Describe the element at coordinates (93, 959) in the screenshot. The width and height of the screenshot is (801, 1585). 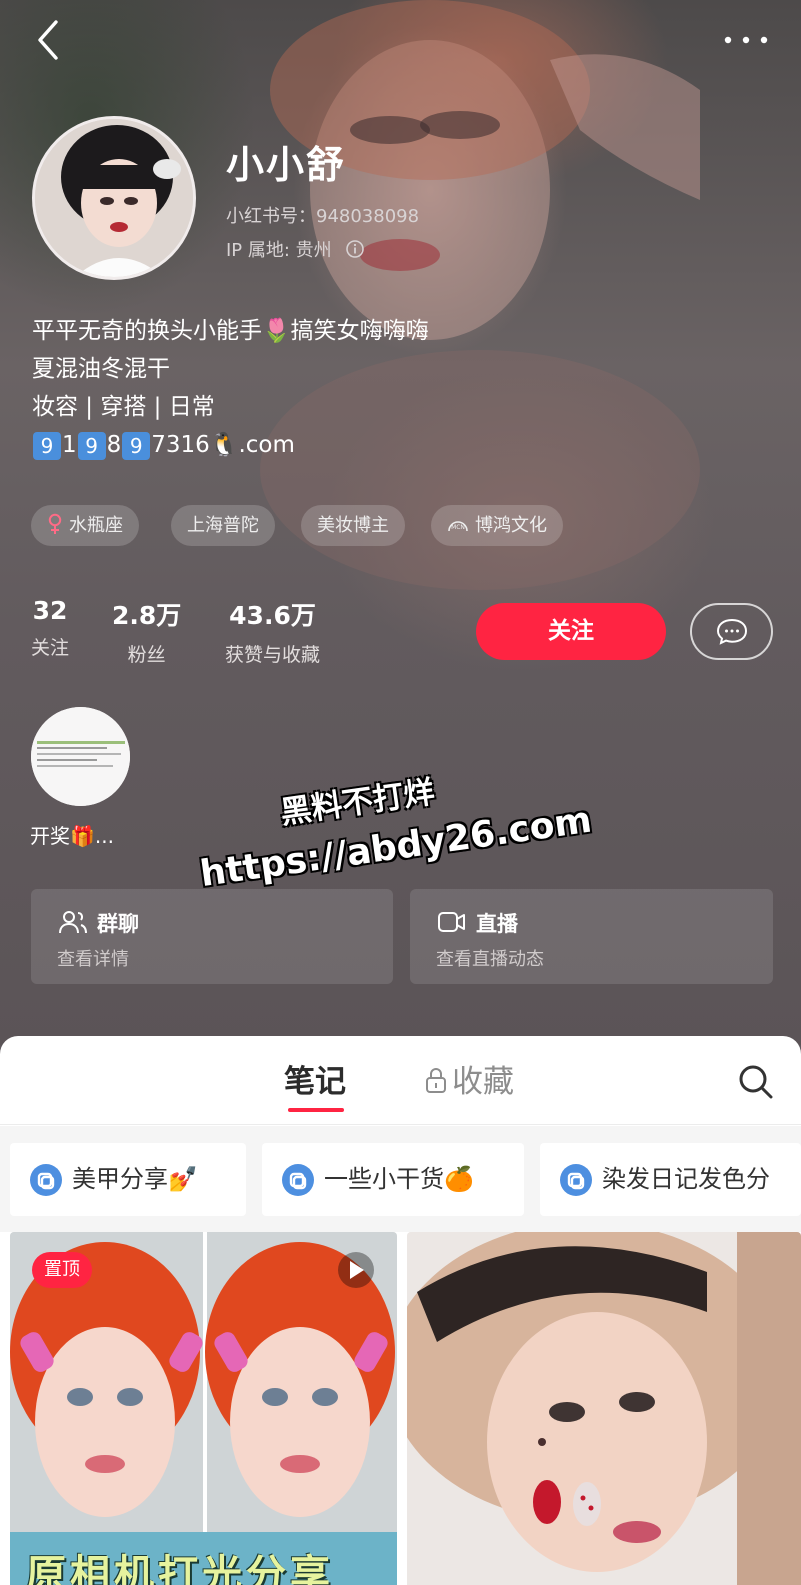
I see `card-subtitle: 查看详情` at that location.